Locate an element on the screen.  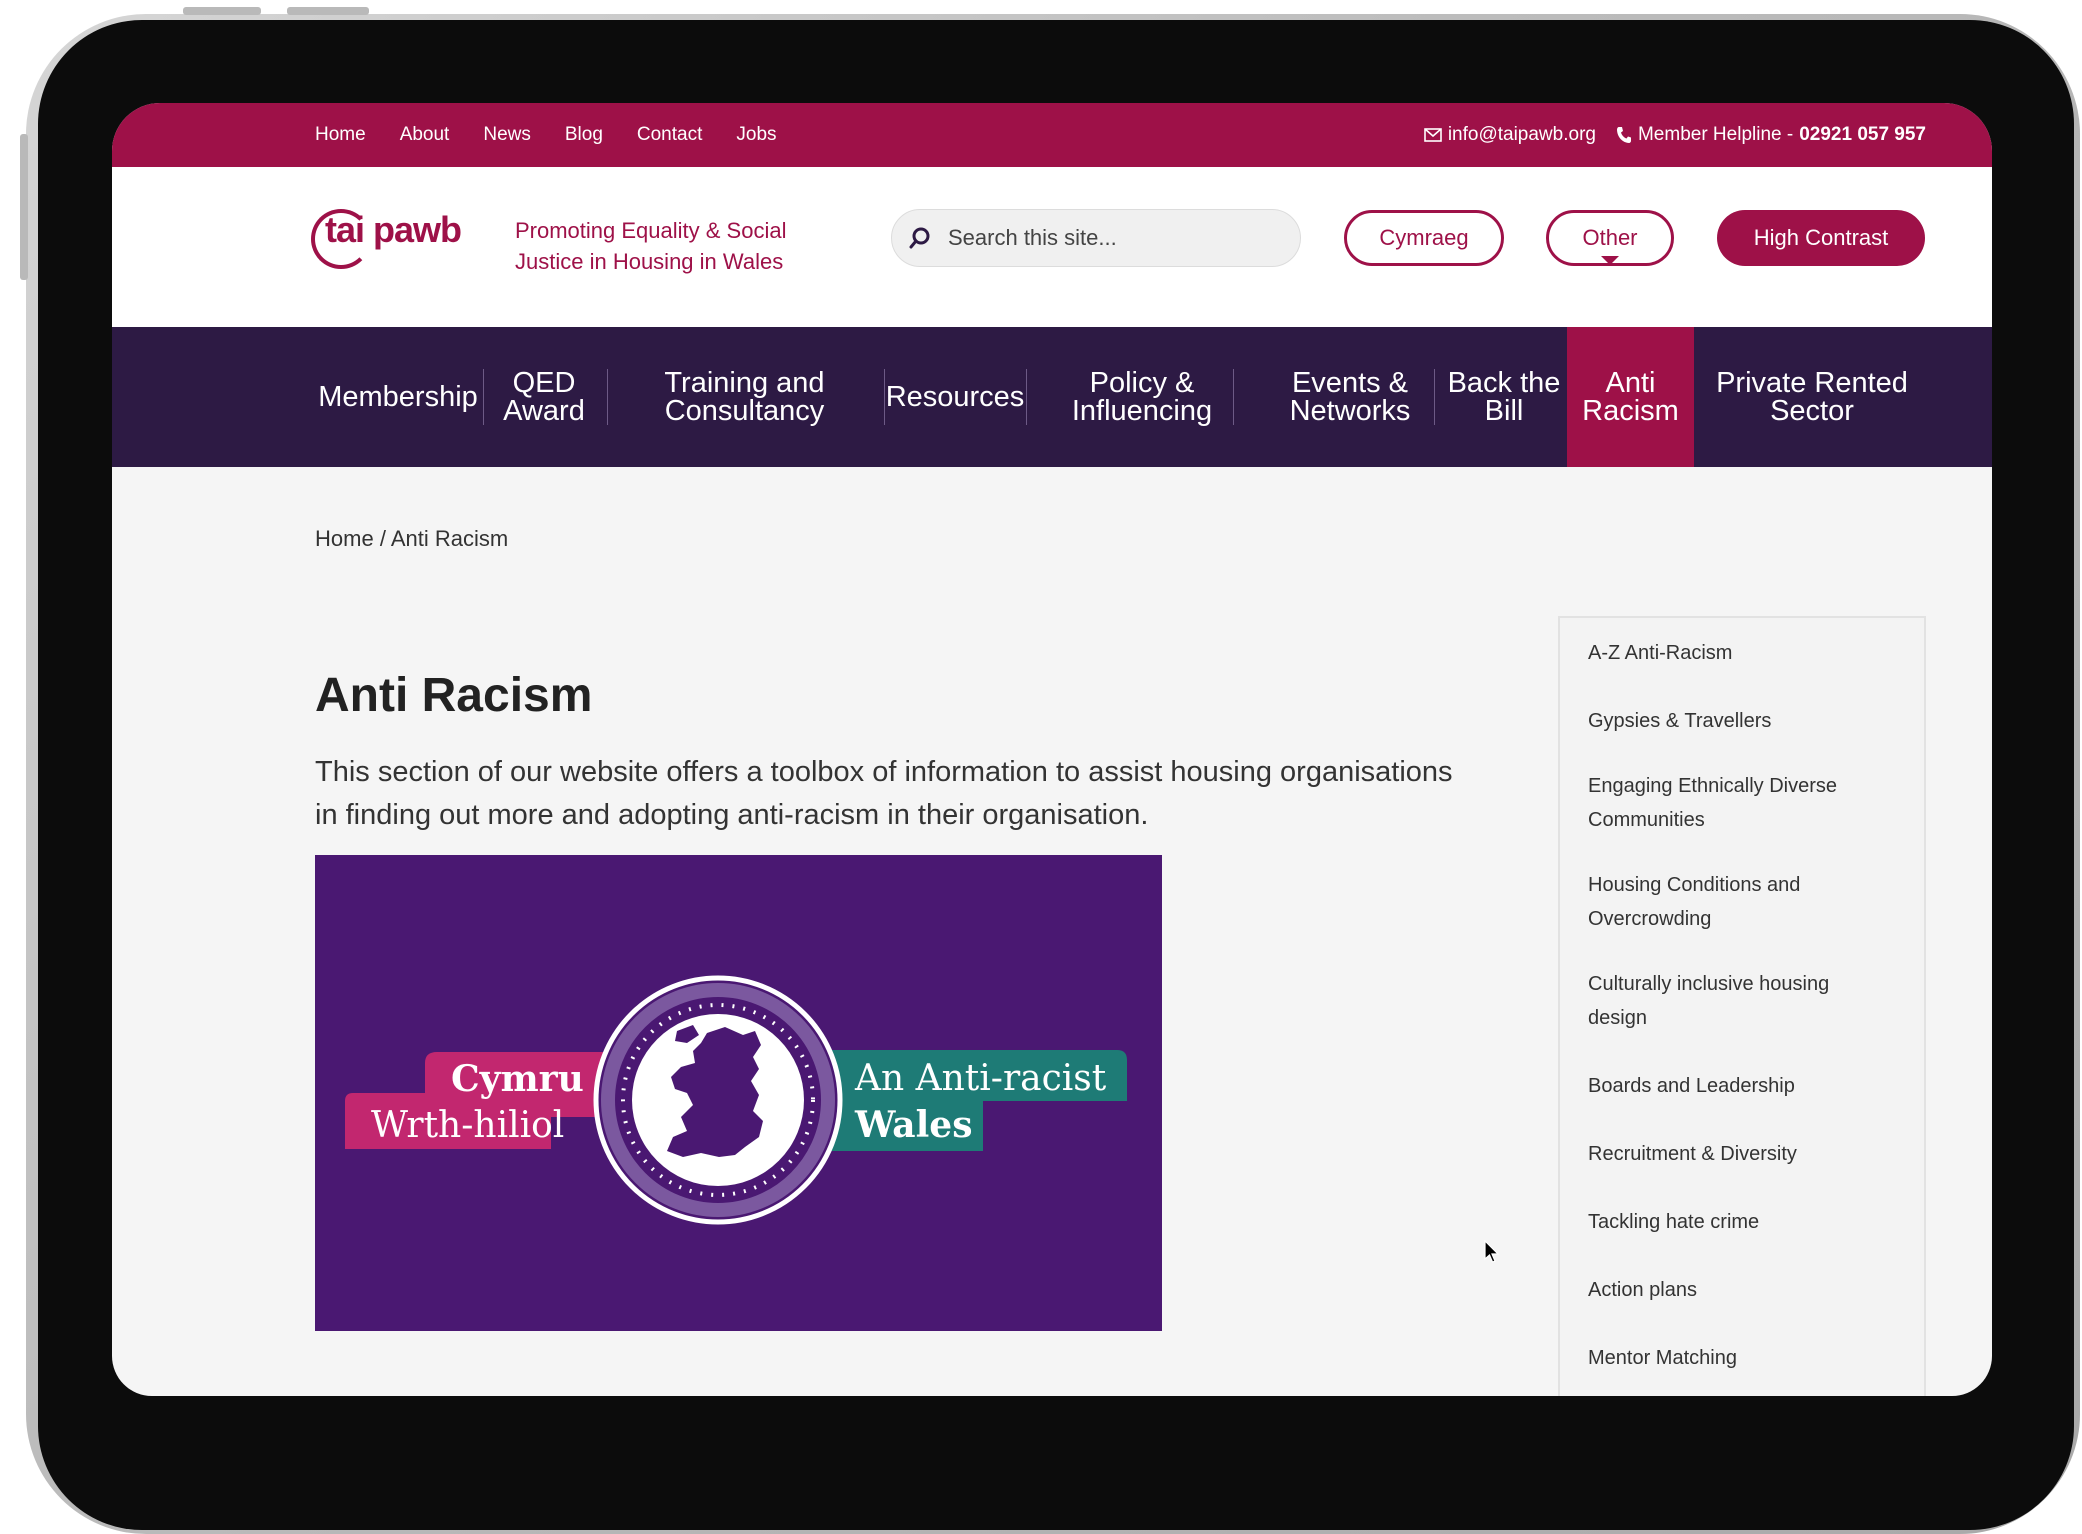
nav-item-membership: Membership is located at coordinates (398, 397).